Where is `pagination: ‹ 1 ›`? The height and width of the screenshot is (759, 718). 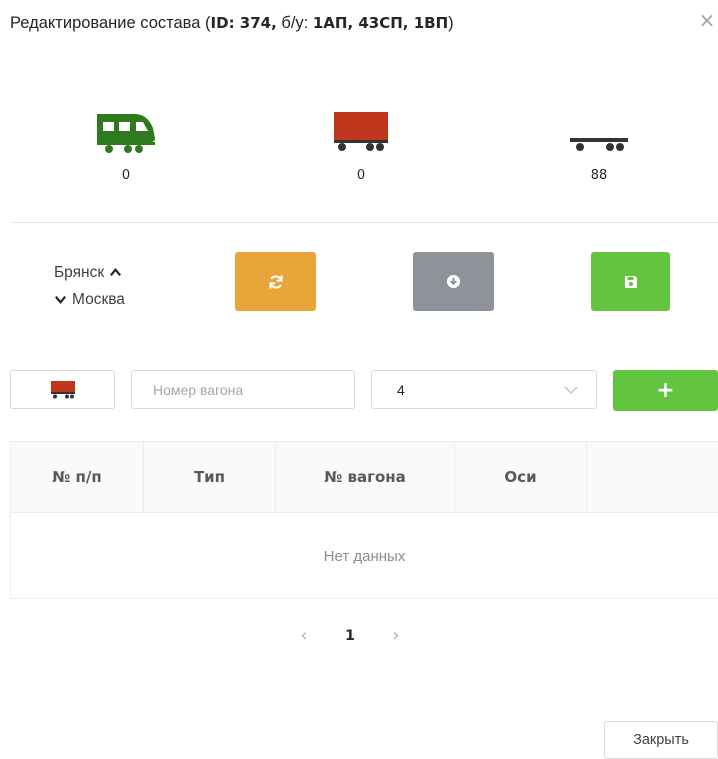 pagination: ‹ 1 › is located at coordinates (350, 635).